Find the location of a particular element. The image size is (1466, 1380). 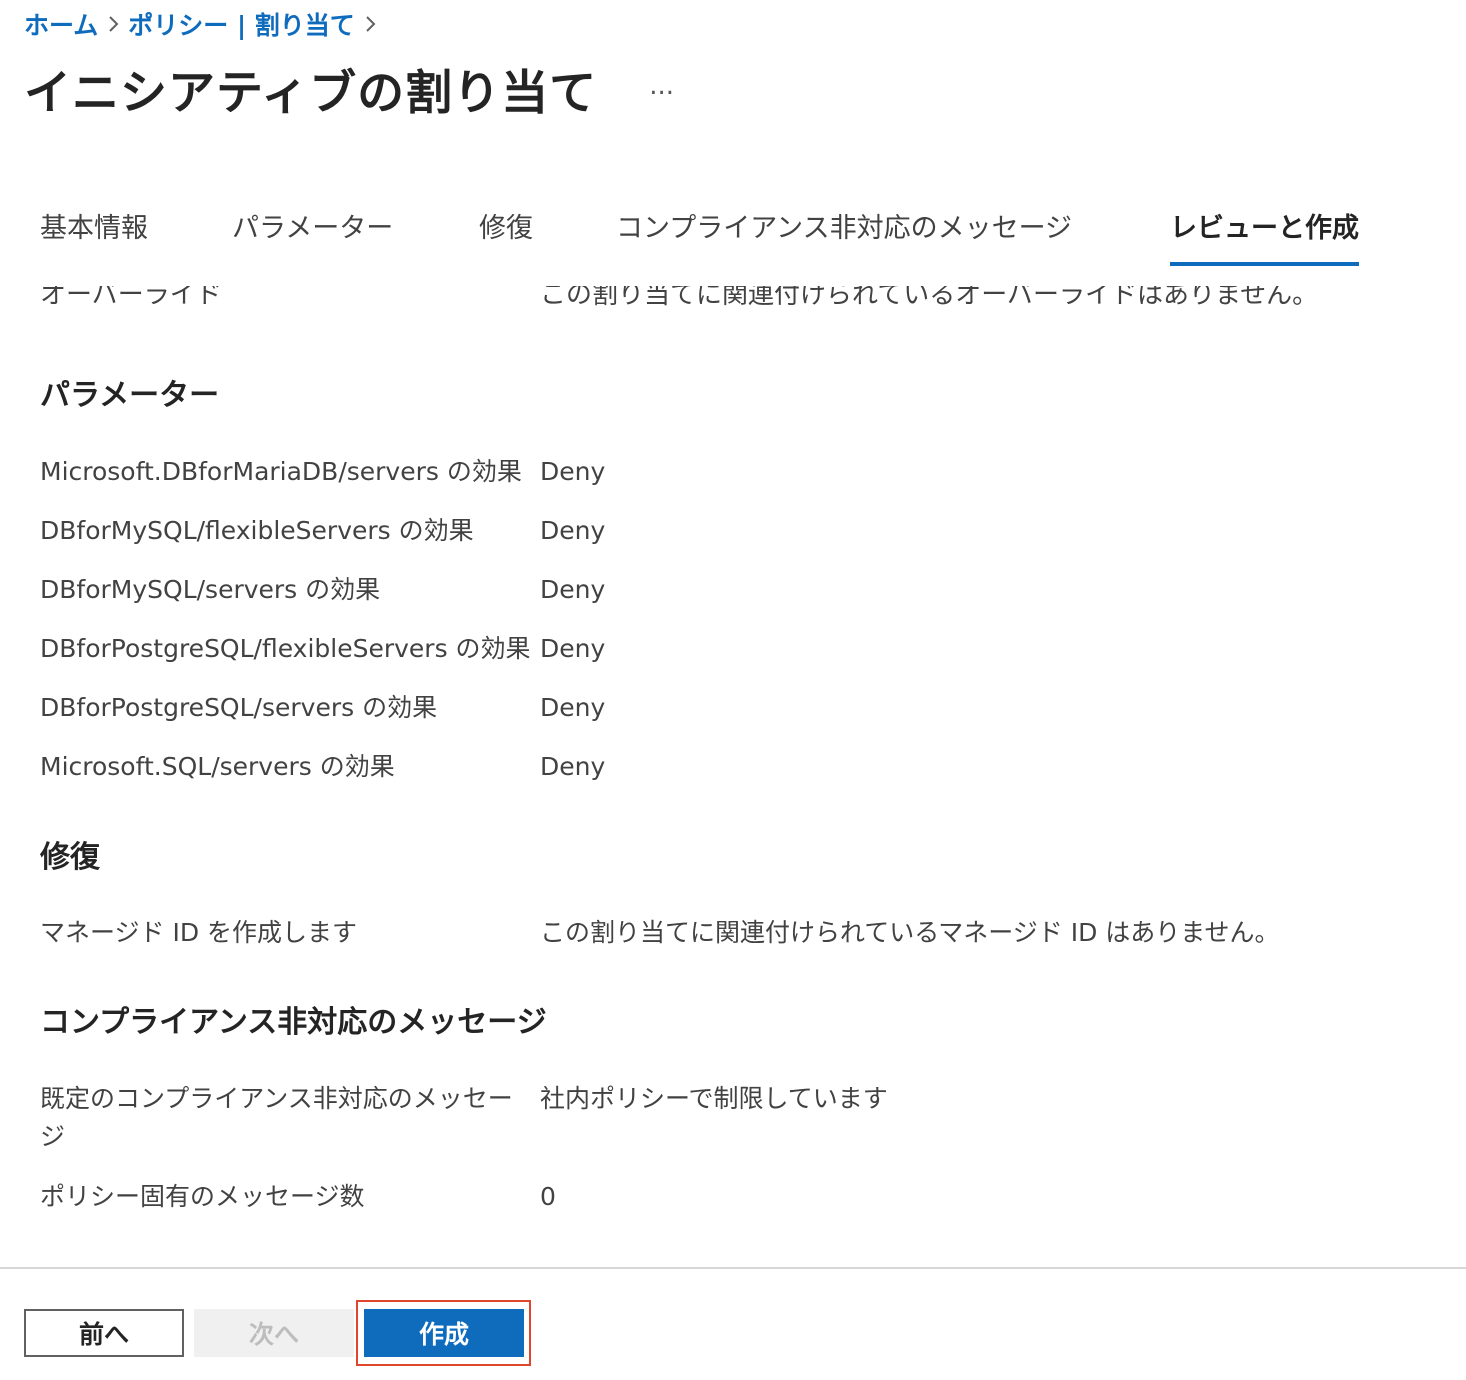

tab-parameters: パラメーター is located at coordinates (312, 231).